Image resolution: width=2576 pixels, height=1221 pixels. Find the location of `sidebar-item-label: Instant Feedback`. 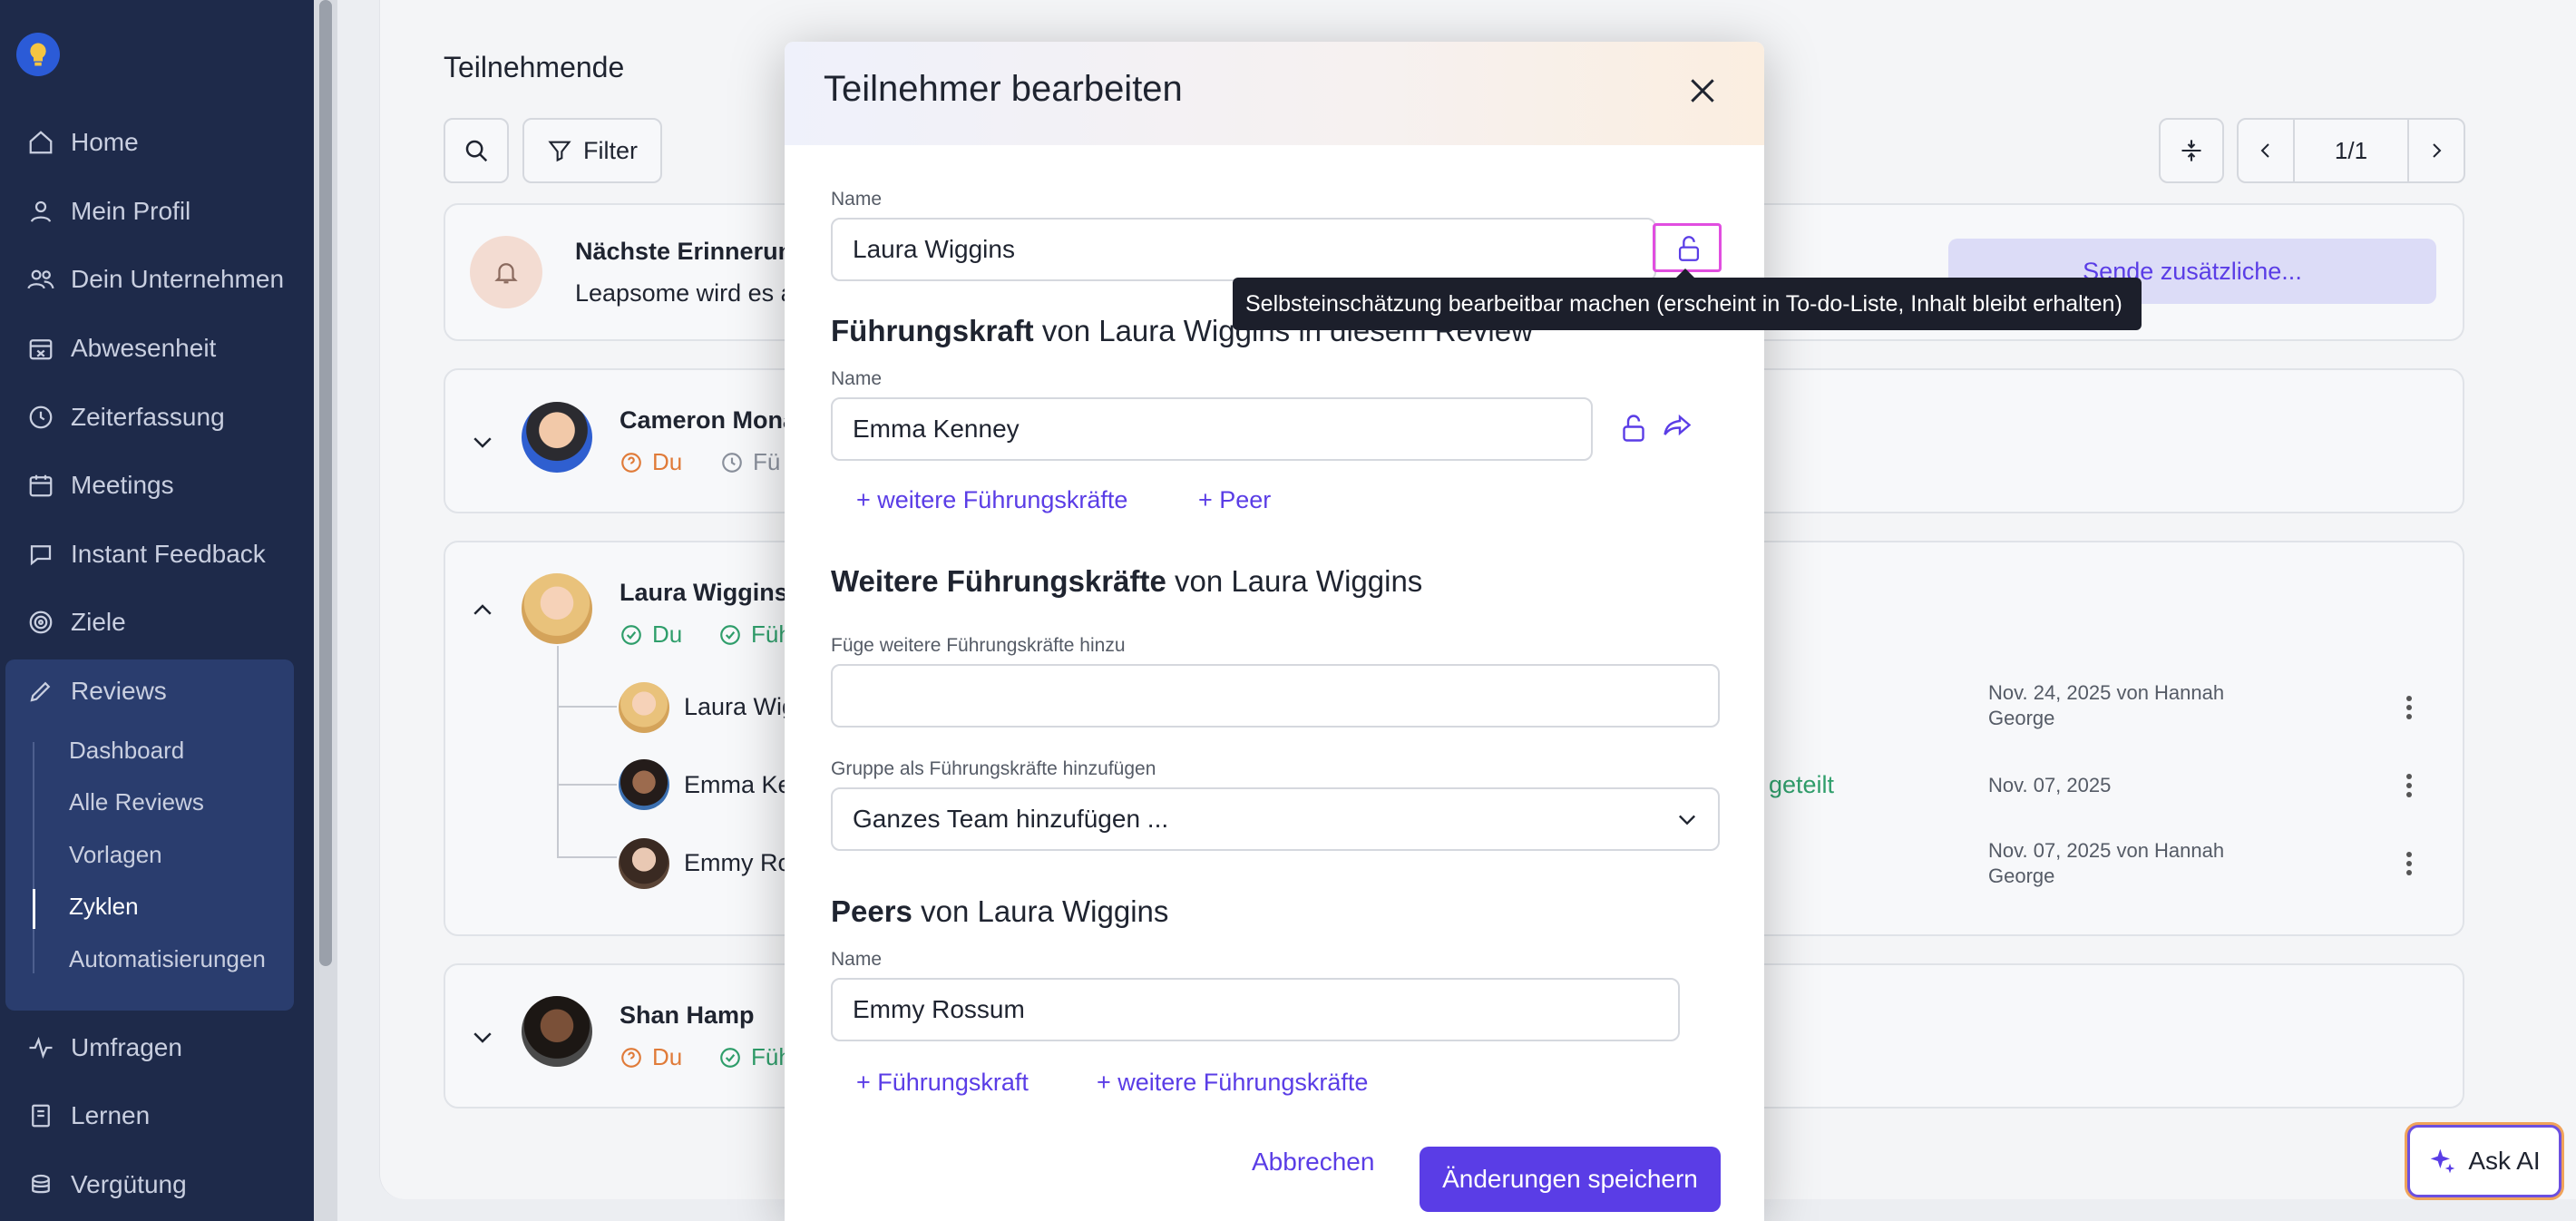

sidebar-item-label: Instant Feedback is located at coordinates (168, 554).